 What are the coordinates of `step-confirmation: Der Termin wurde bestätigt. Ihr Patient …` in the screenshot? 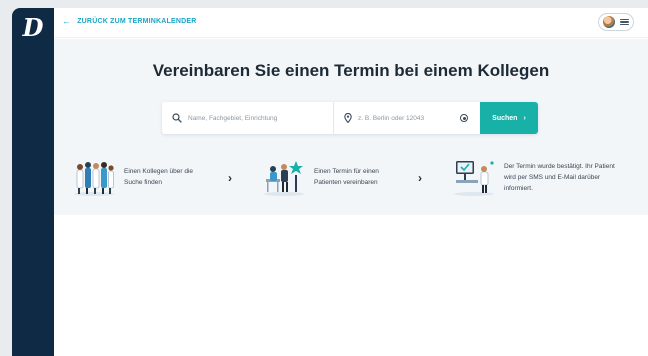 It's located at (533, 177).